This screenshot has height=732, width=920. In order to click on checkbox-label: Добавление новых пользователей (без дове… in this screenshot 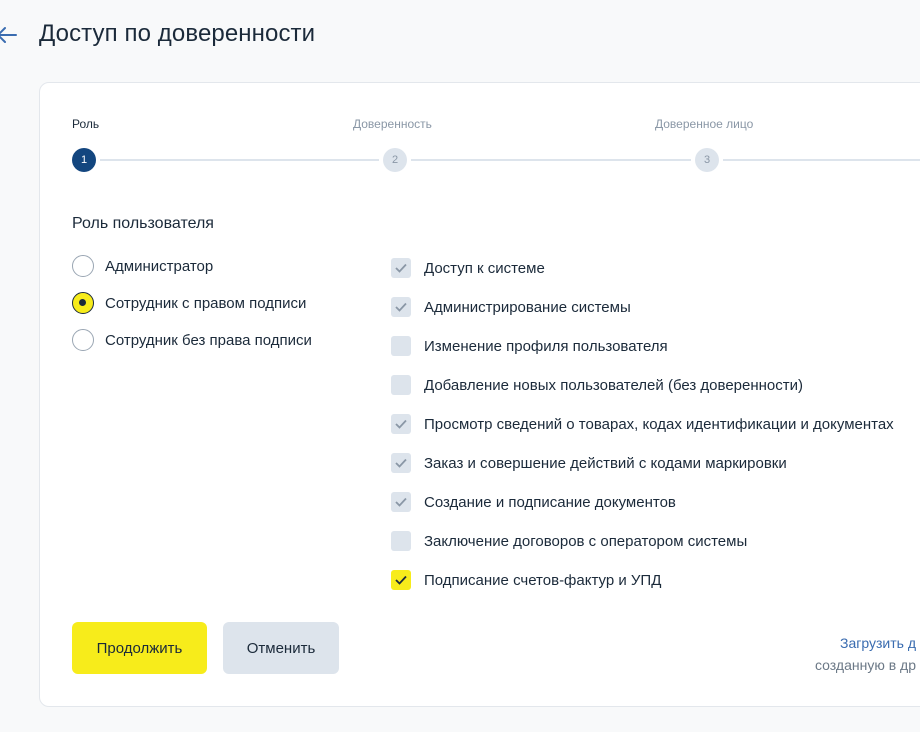, I will do `click(613, 385)`.